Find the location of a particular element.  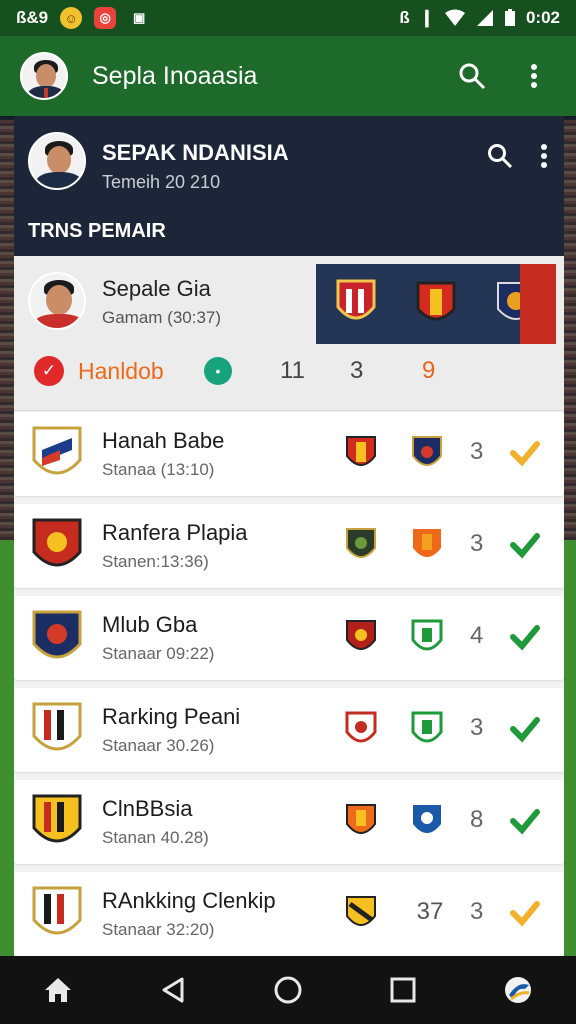

status-bar: ß&9 ☺ ◎ ▣ ß ❙ 0:02 is located at coordinates (288, 18).